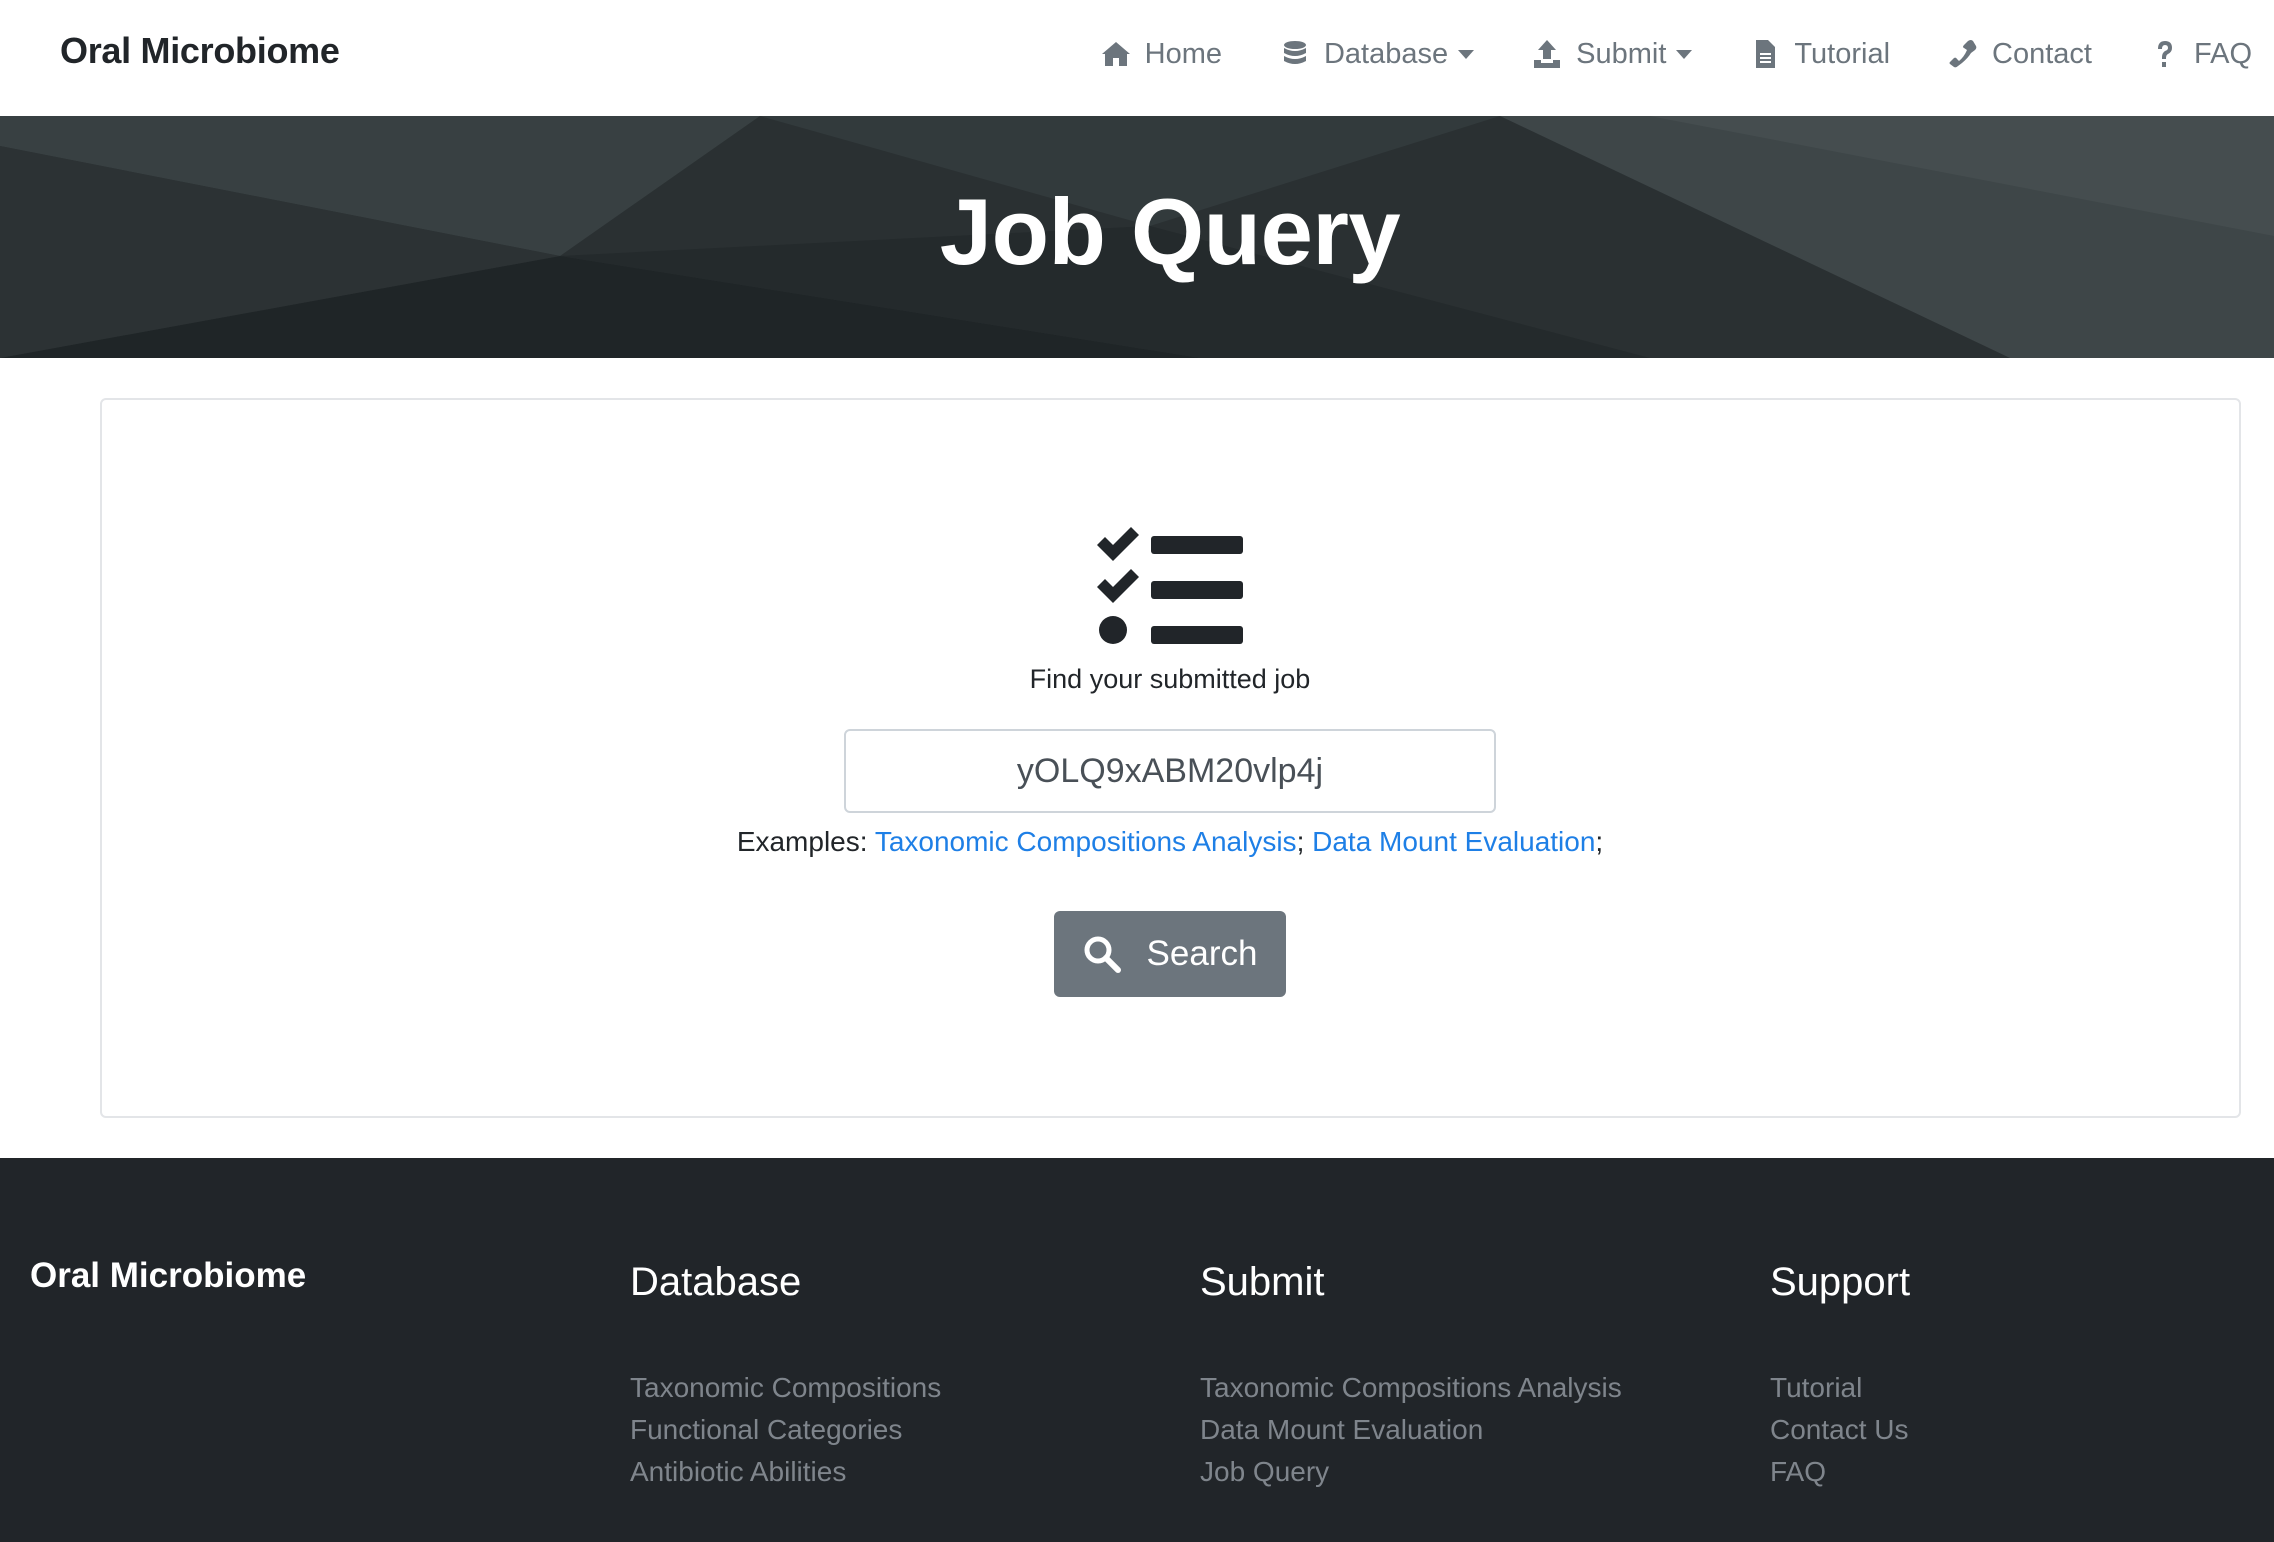 The image size is (2274, 1542). I want to click on footer-link-job-query: Job Query, so click(1411, 1472).